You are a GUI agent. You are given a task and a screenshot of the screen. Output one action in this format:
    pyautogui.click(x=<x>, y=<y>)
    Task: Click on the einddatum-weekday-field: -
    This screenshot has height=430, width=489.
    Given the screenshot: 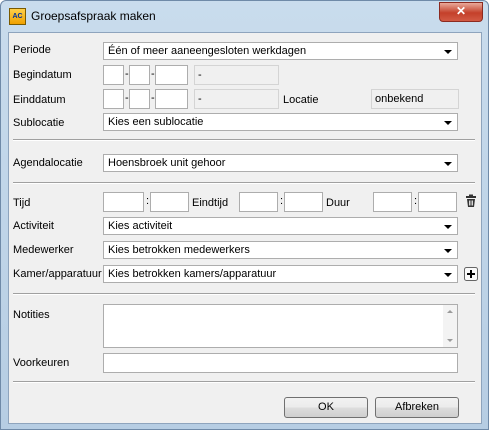 What is the action you would take?
    pyautogui.click(x=236, y=99)
    